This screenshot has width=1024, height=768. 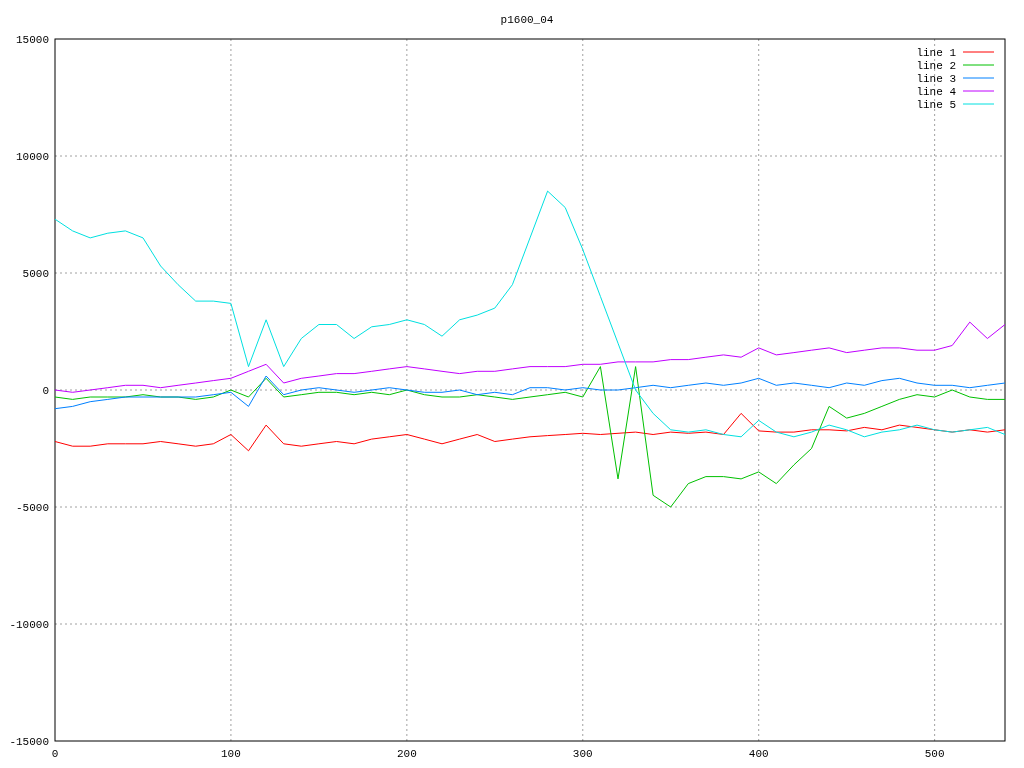 I want to click on y-tick-label: 10000, so click(x=32, y=157).